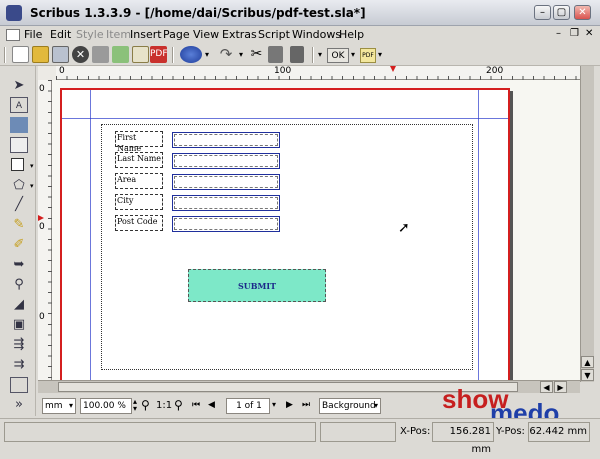 Image resolution: width=600 pixels, height=459 pixels. I want to click on menu-help: Help, so click(351, 34).